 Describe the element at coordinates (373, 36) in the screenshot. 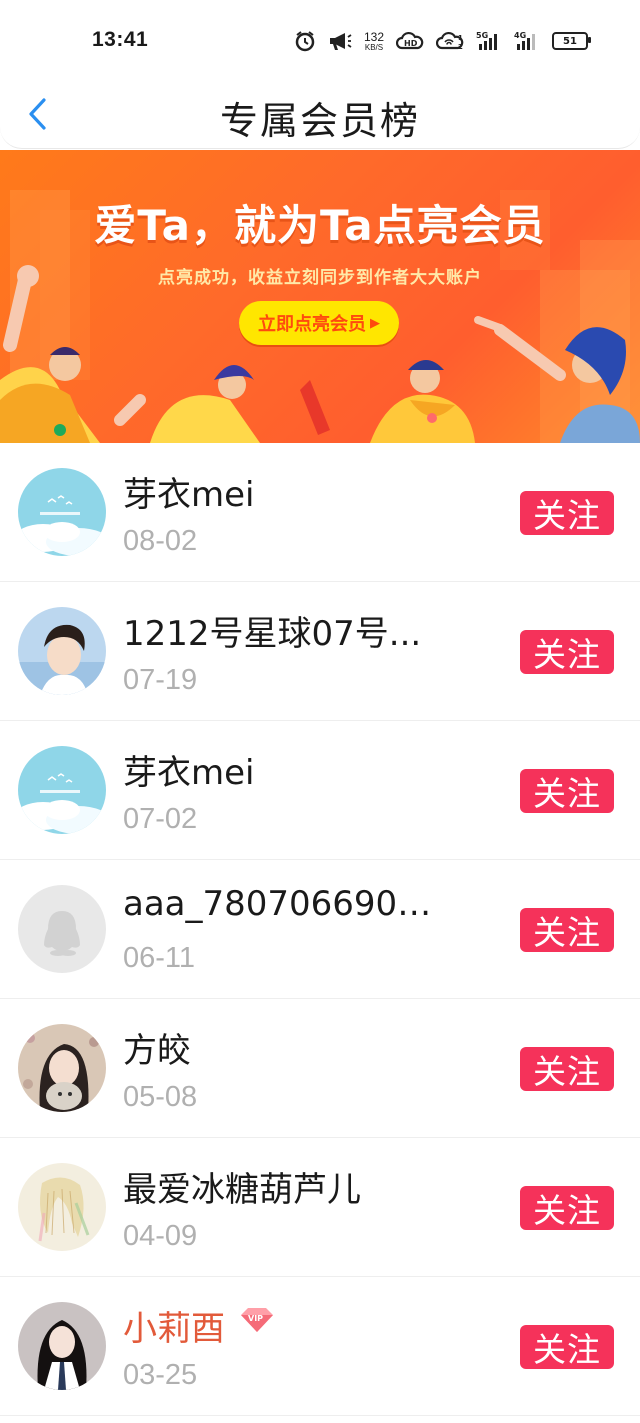

I see `network-speed-value: 132` at that location.